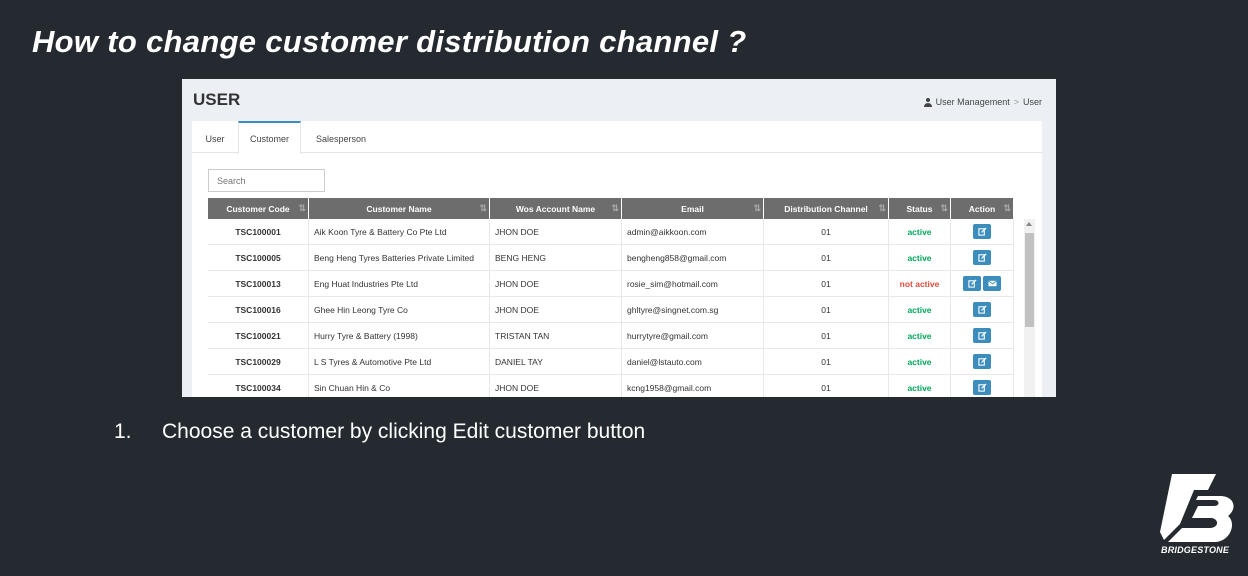 Image resolution: width=1248 pixels, height=576 pixels. Describe the element at coordinates (366, 335) in the screenshot. I see `customer-name-cell-text: Hurry Tyre & Battery (1998)` at that location.